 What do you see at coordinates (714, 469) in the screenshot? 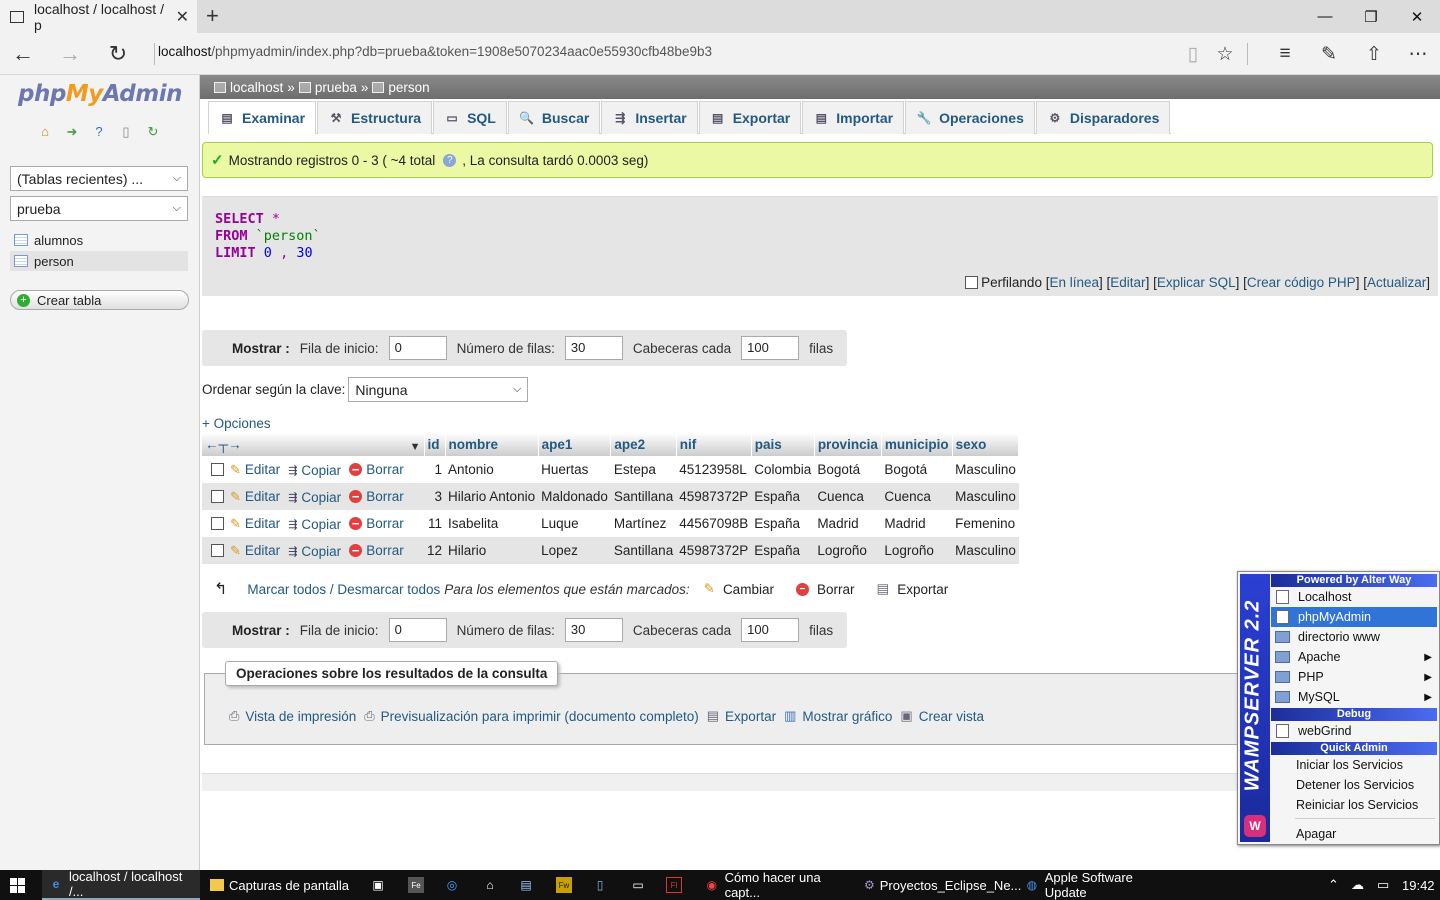
I see `cell-nif: 45123958L` at bounding box center [714, 469].